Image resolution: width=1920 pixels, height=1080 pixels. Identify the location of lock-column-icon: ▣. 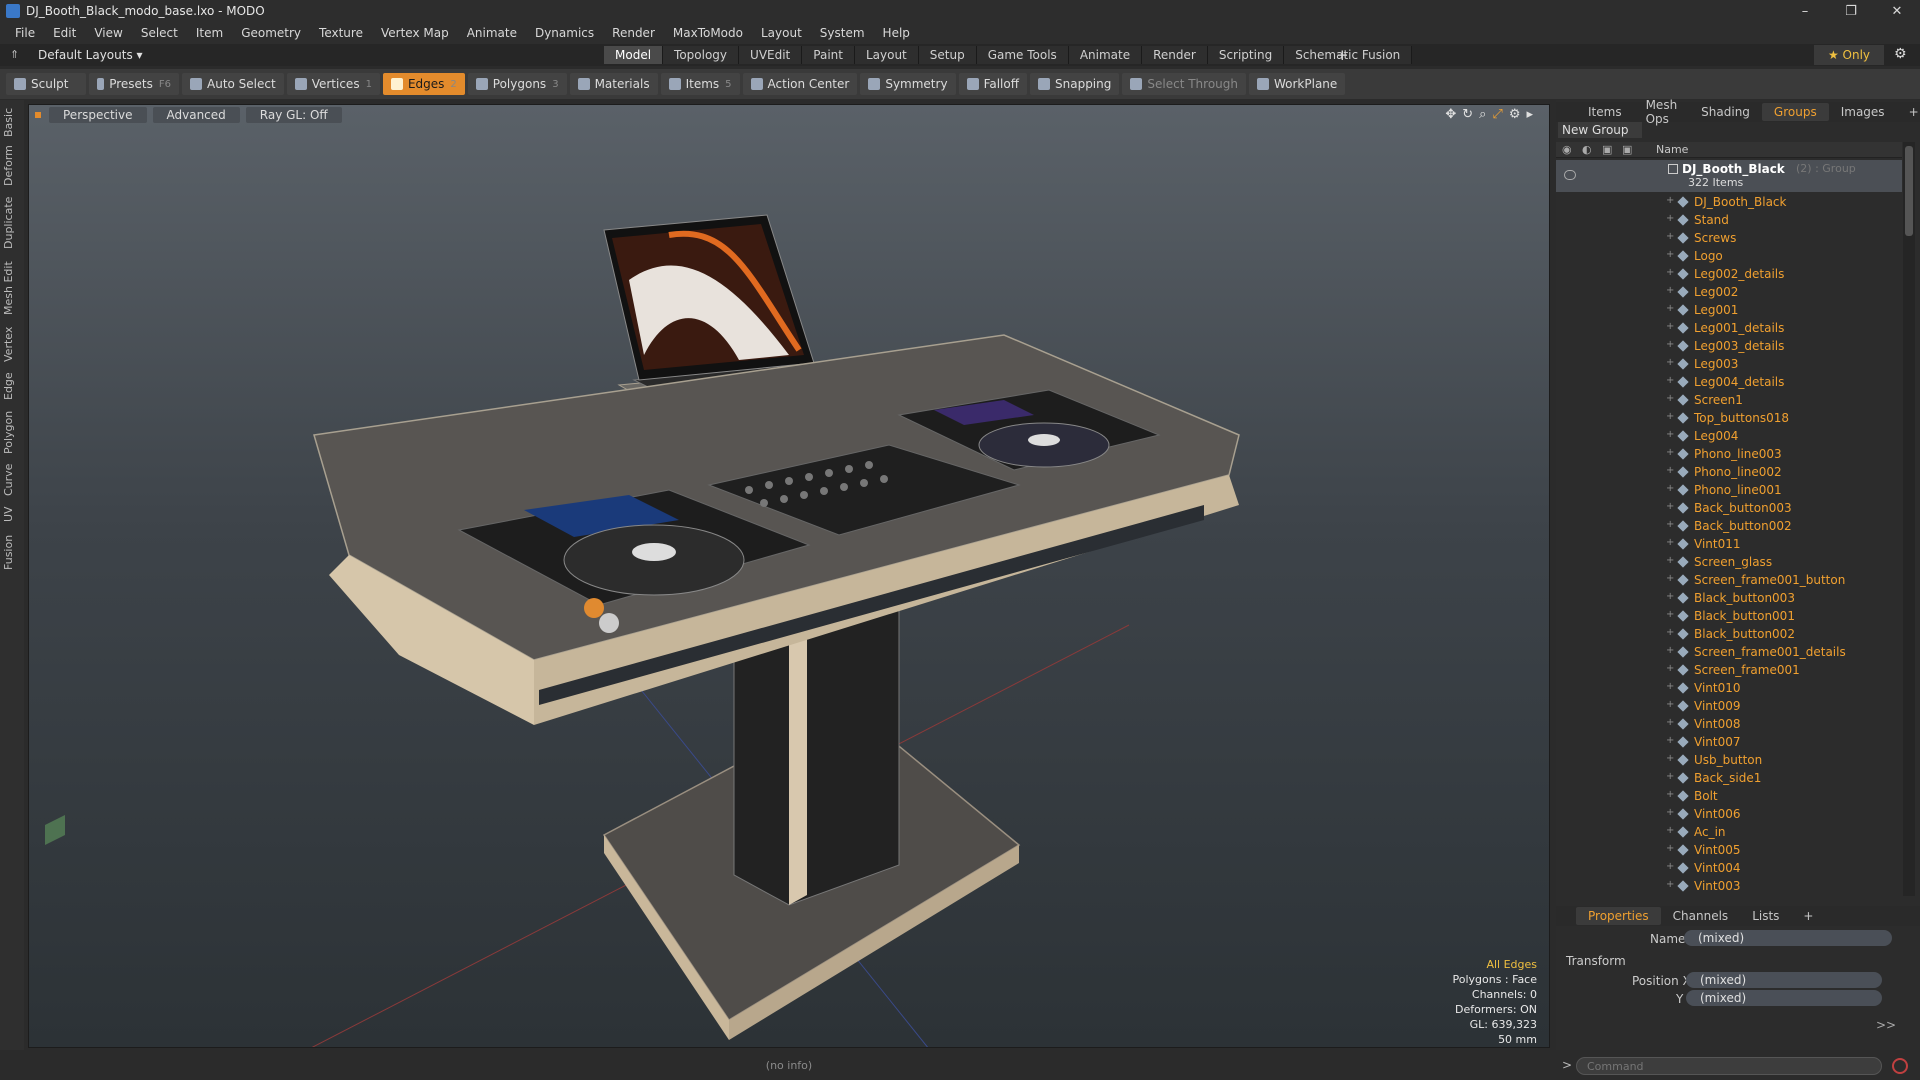
(1607, 149).